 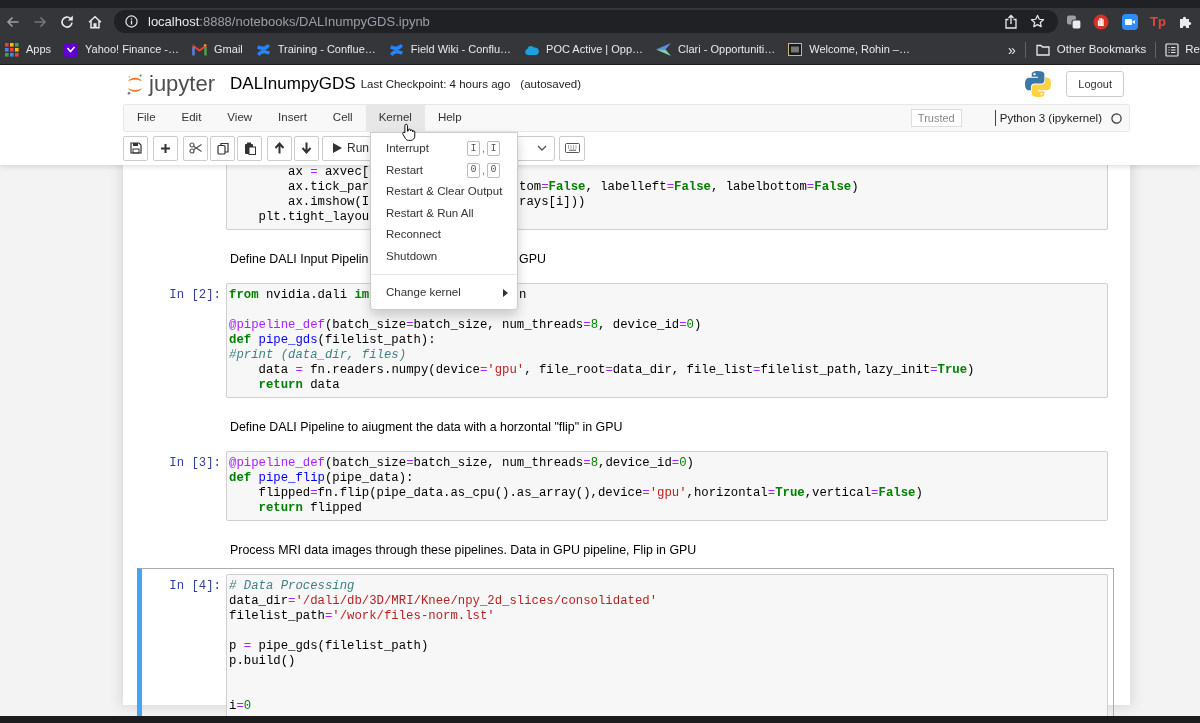 What do you see at coordinates (463, 550) in the screenshot?
I see `markdown-text: Process MRI data images through these pipelines. Data in GPU pipeline, Flip in GPU` at bounding box center [463, 550].